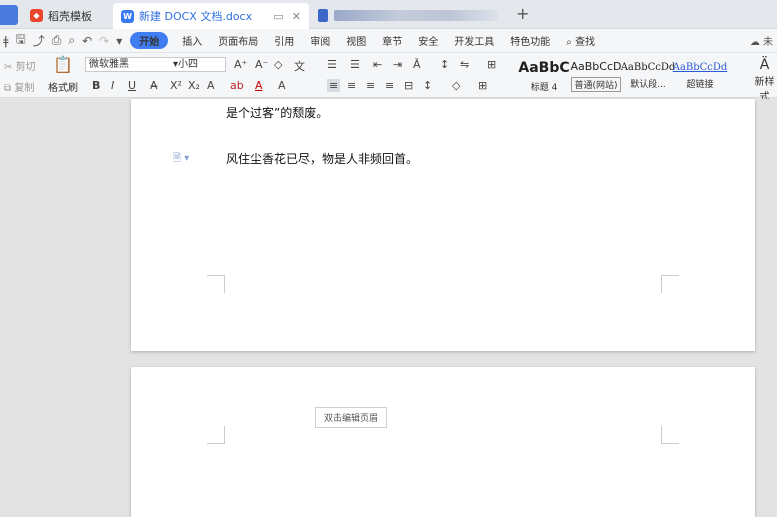 The image size is (777, 517). Describe the element at coordinates (764, 65) in the screenshot. I see `new-style-icon: Ä` at that location.